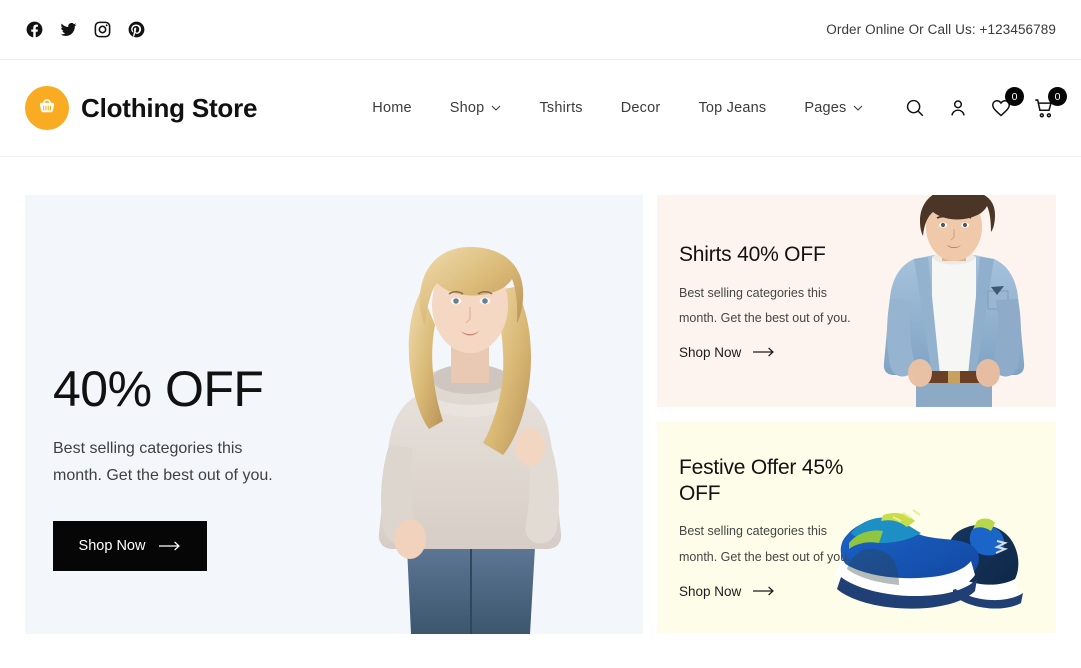 This screenshot has width=1081, height=668. Describe the element at coordinates (985, 103) in the screenshot. I see `header-actions: 0 0` at that location.